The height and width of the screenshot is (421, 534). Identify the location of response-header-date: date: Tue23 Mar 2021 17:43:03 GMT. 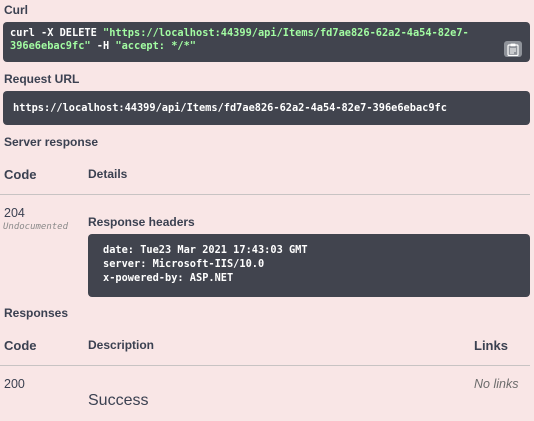
(205, 250).